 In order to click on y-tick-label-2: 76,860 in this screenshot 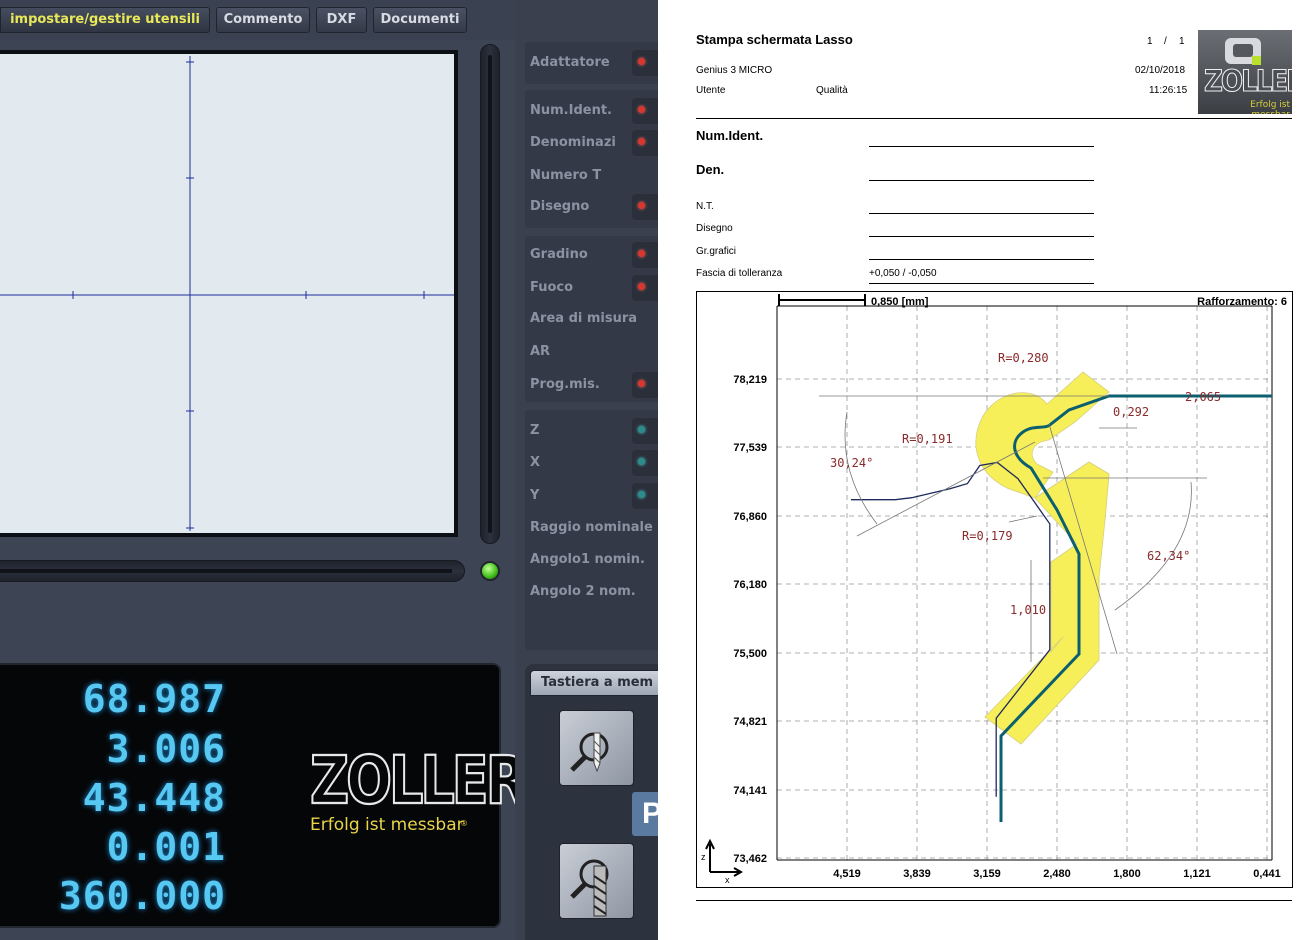, I will do `click(750, 517)`.